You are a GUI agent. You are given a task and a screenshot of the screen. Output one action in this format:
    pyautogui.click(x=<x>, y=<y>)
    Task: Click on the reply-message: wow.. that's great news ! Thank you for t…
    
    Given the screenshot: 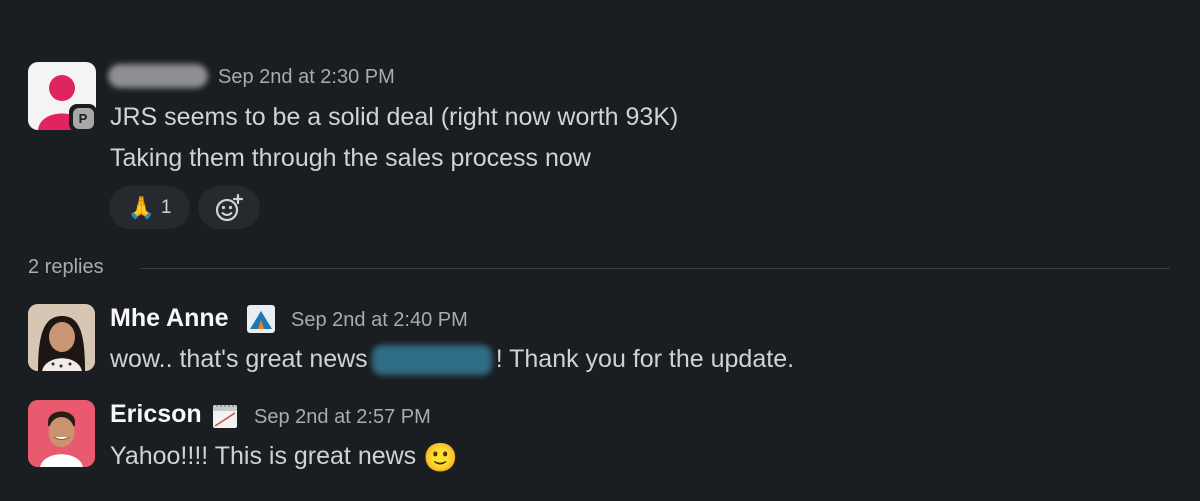 What is the action you would take?
    pyautogui.click(x=452, y=360)
    